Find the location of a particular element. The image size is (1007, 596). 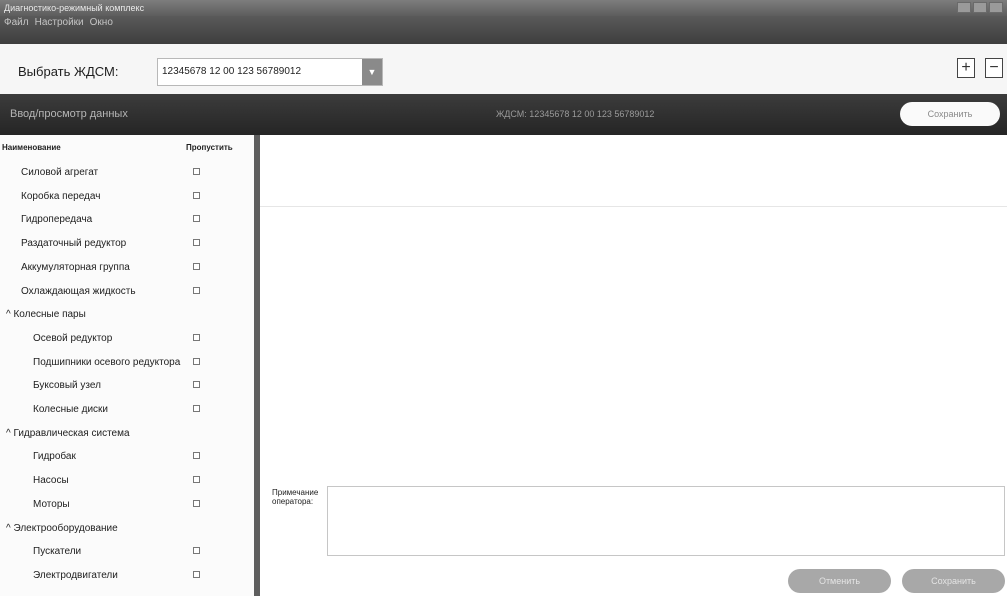

operator-note-input is located at coordinates (666, 521).